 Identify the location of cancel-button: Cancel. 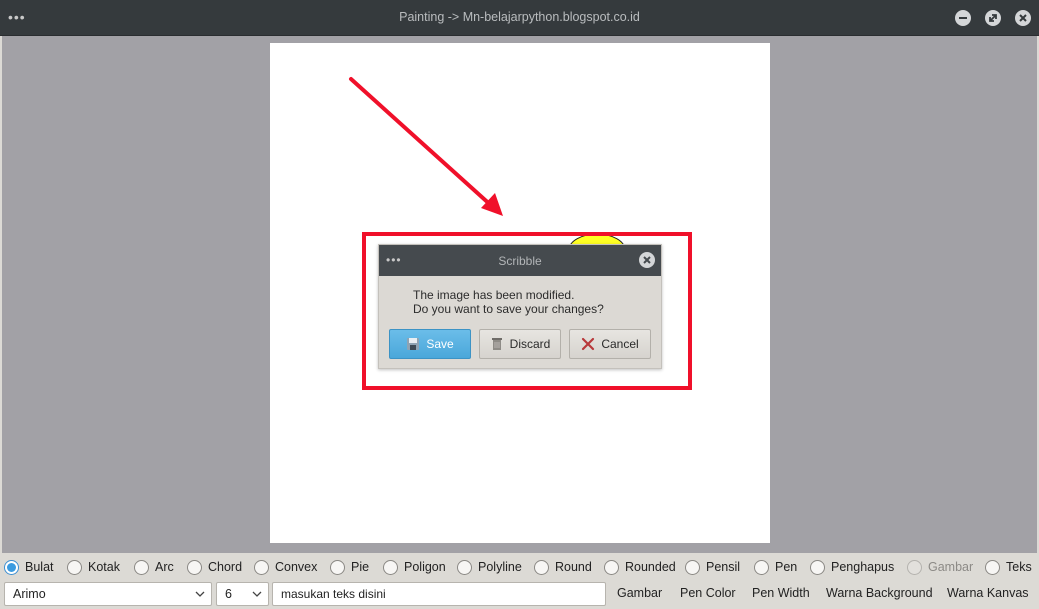
(610, 344).